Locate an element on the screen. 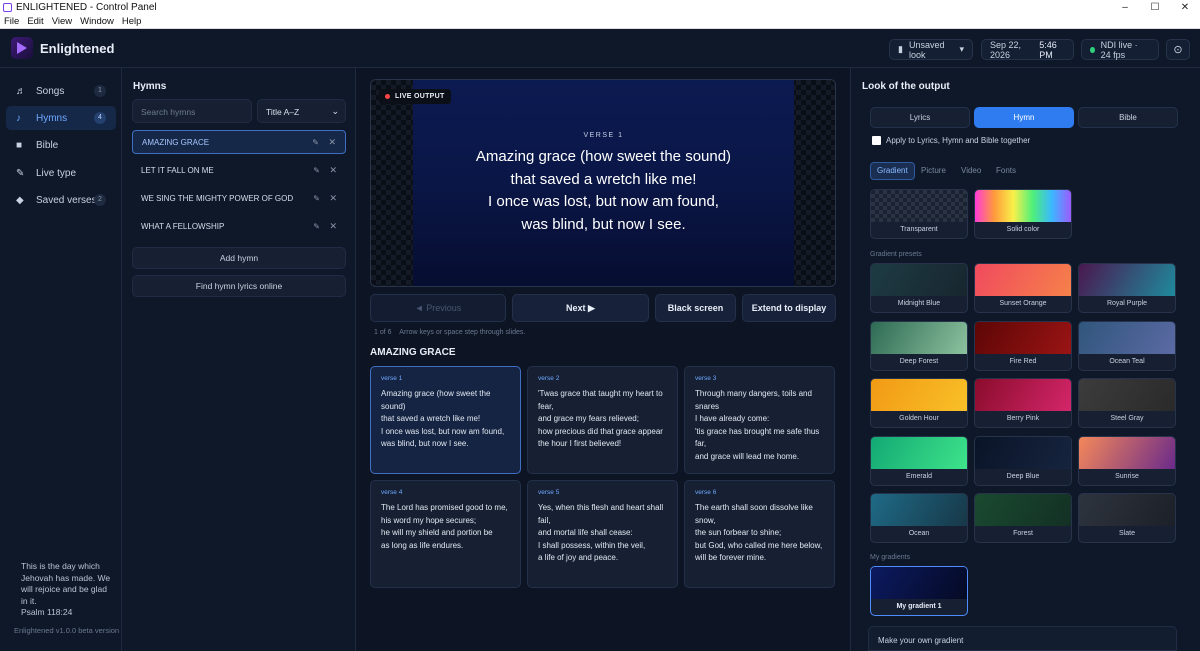  segment-bible: Bible is located at coordinates (1128, 117).